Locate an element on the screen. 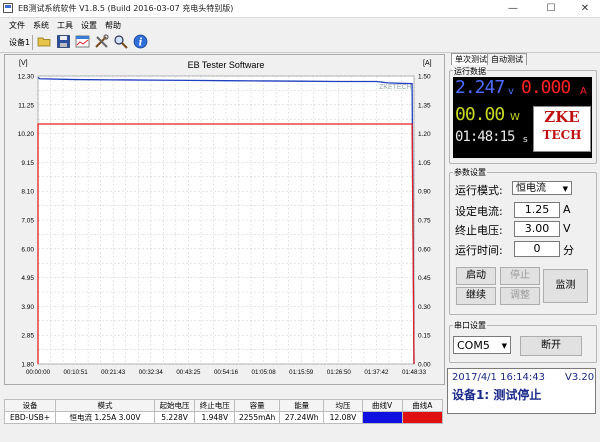  y-right-tick-label: 0.00 is located at coordinates (424, 365).